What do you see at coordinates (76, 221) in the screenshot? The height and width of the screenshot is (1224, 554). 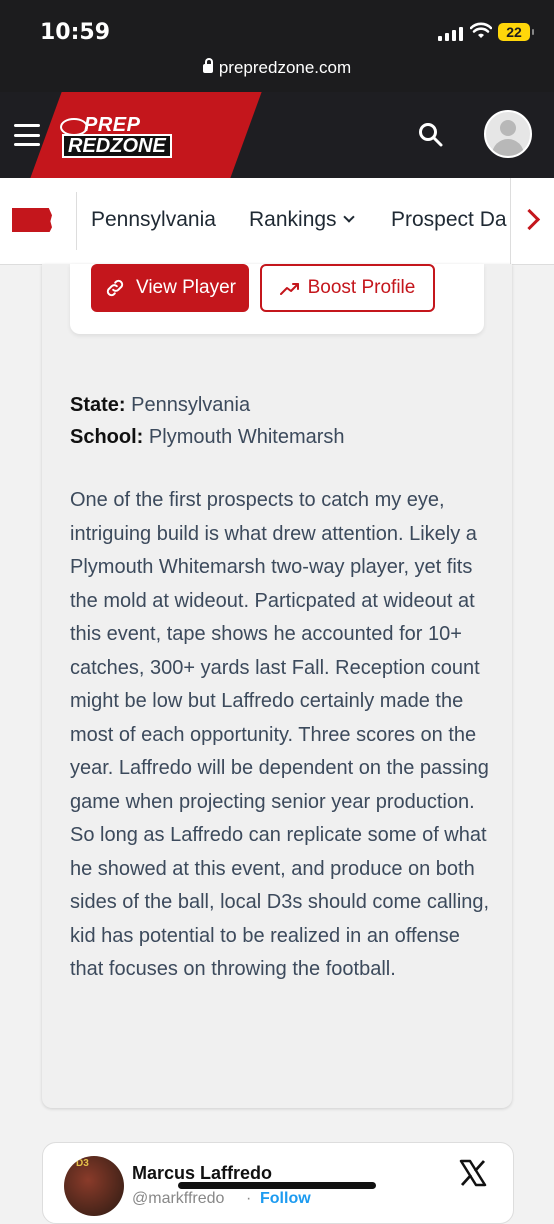 I see `divider` at bounding box center [76, 221].